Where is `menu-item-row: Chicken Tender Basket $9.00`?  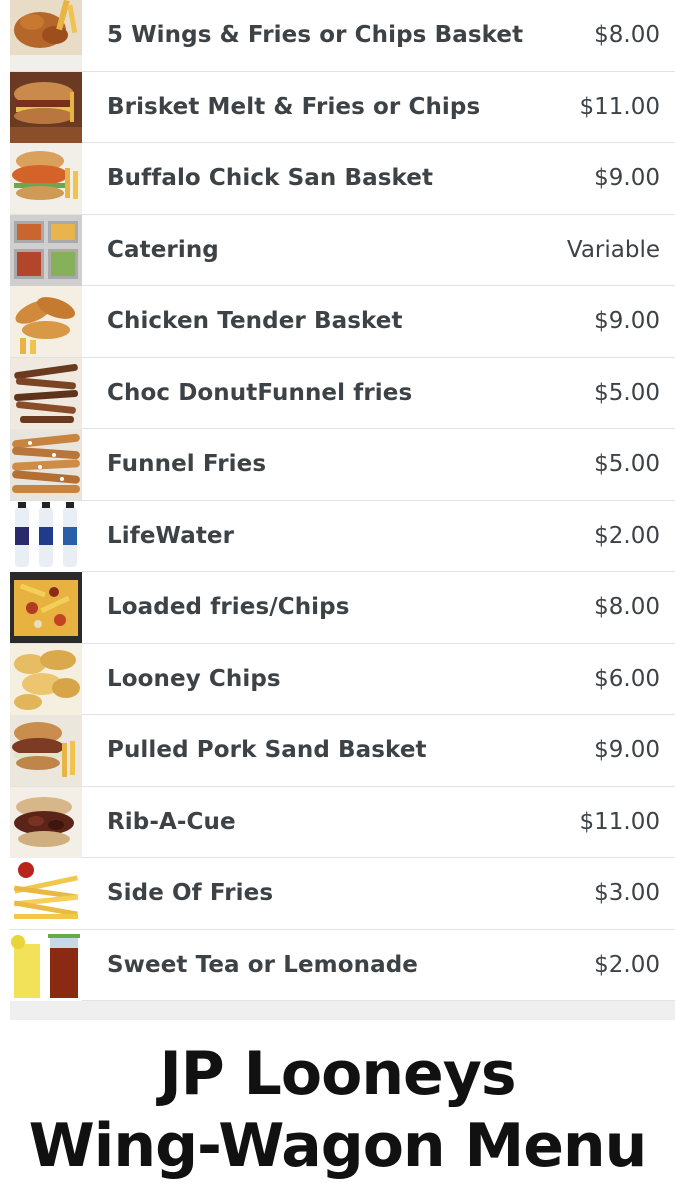 menu-item-row: Chicken Tender Basket $9.00 is located at coordinates (342, 322).